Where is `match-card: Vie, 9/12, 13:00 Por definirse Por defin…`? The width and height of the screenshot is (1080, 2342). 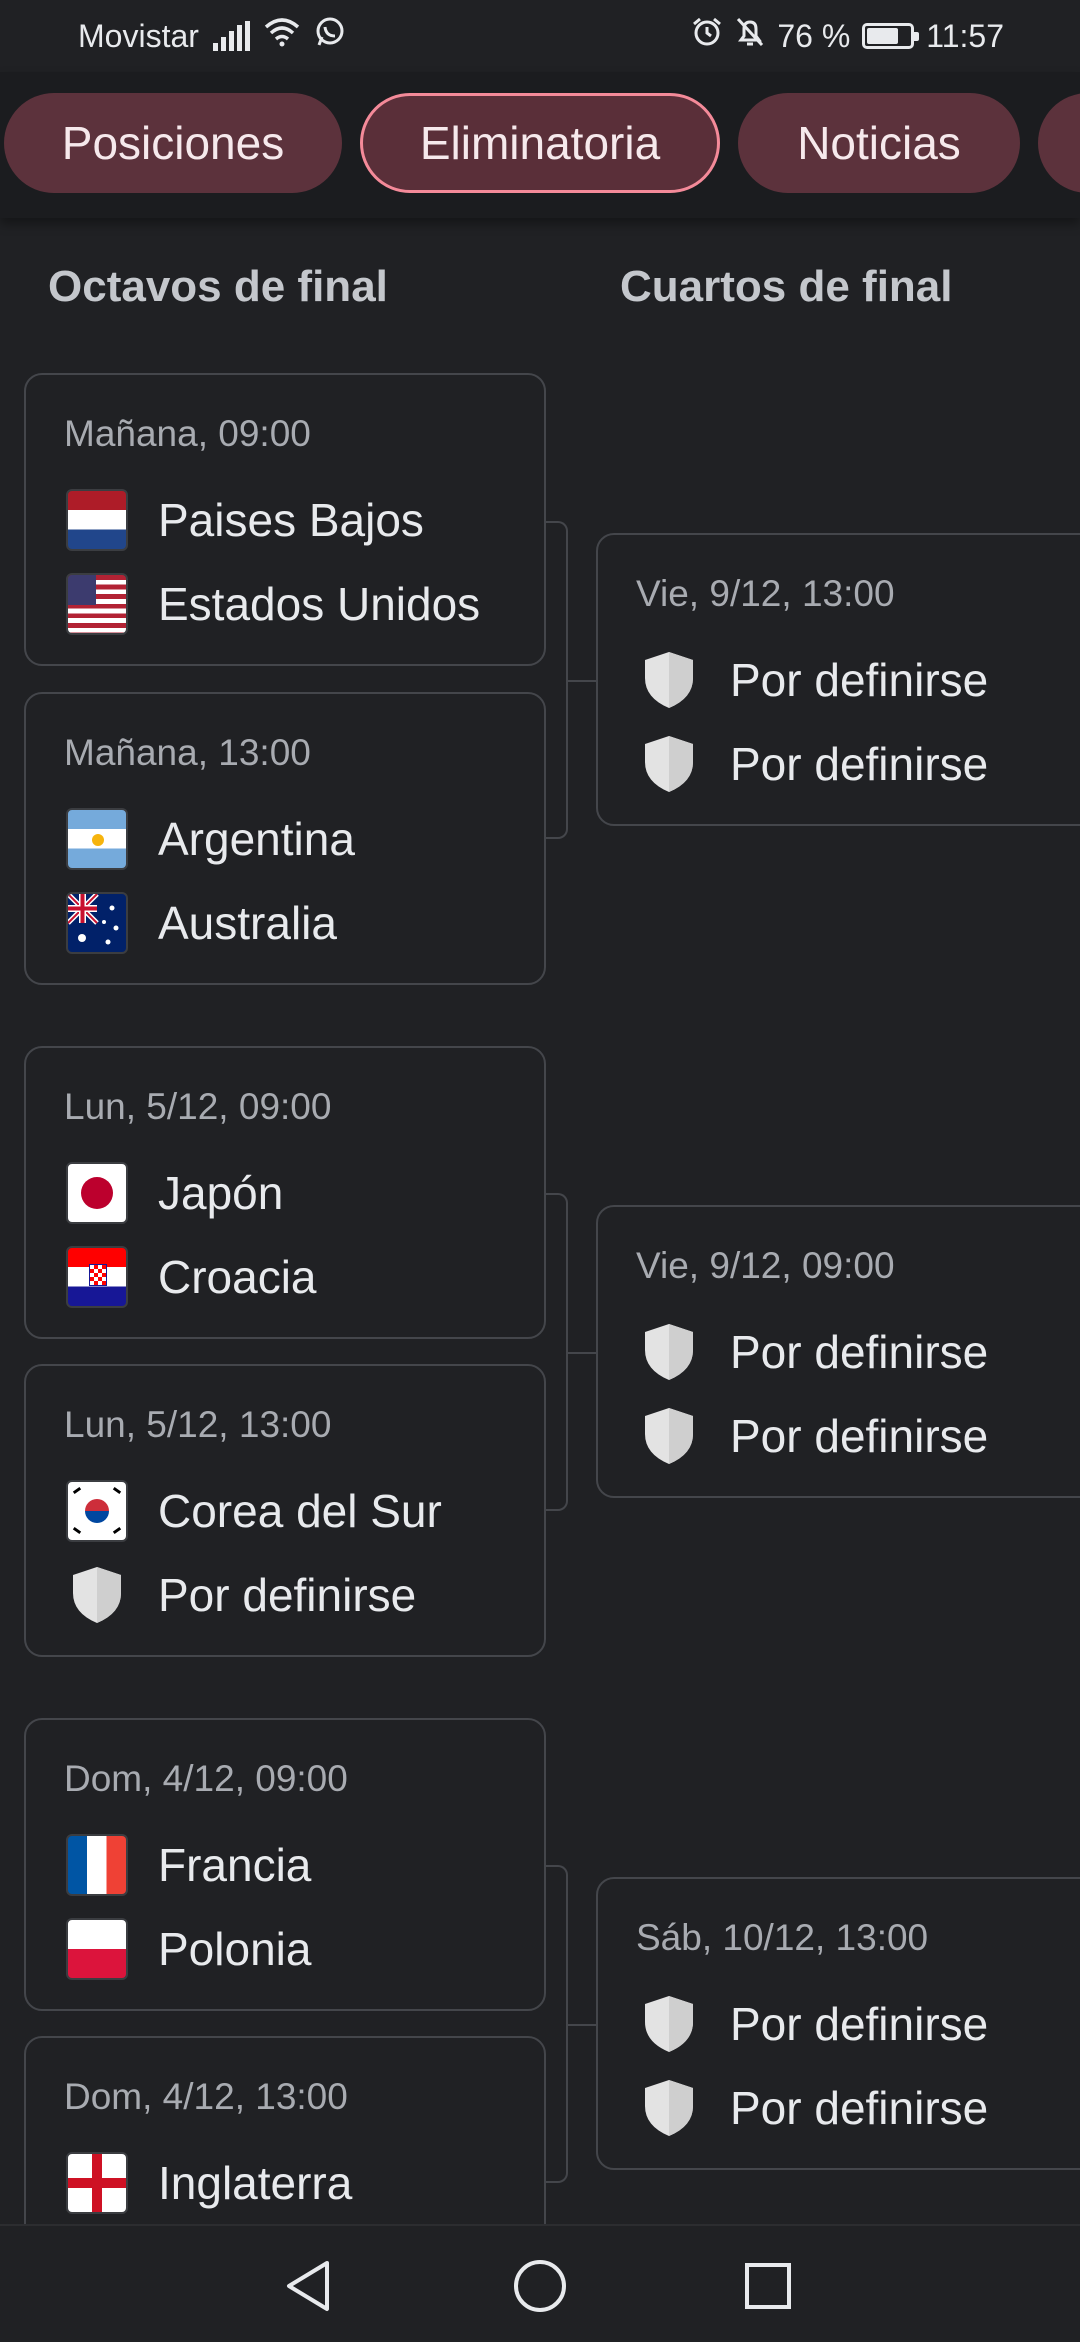 match-card: Vie, 9/12, 13:00 Por definirse Por defin… is located at coordinates (838, 679).